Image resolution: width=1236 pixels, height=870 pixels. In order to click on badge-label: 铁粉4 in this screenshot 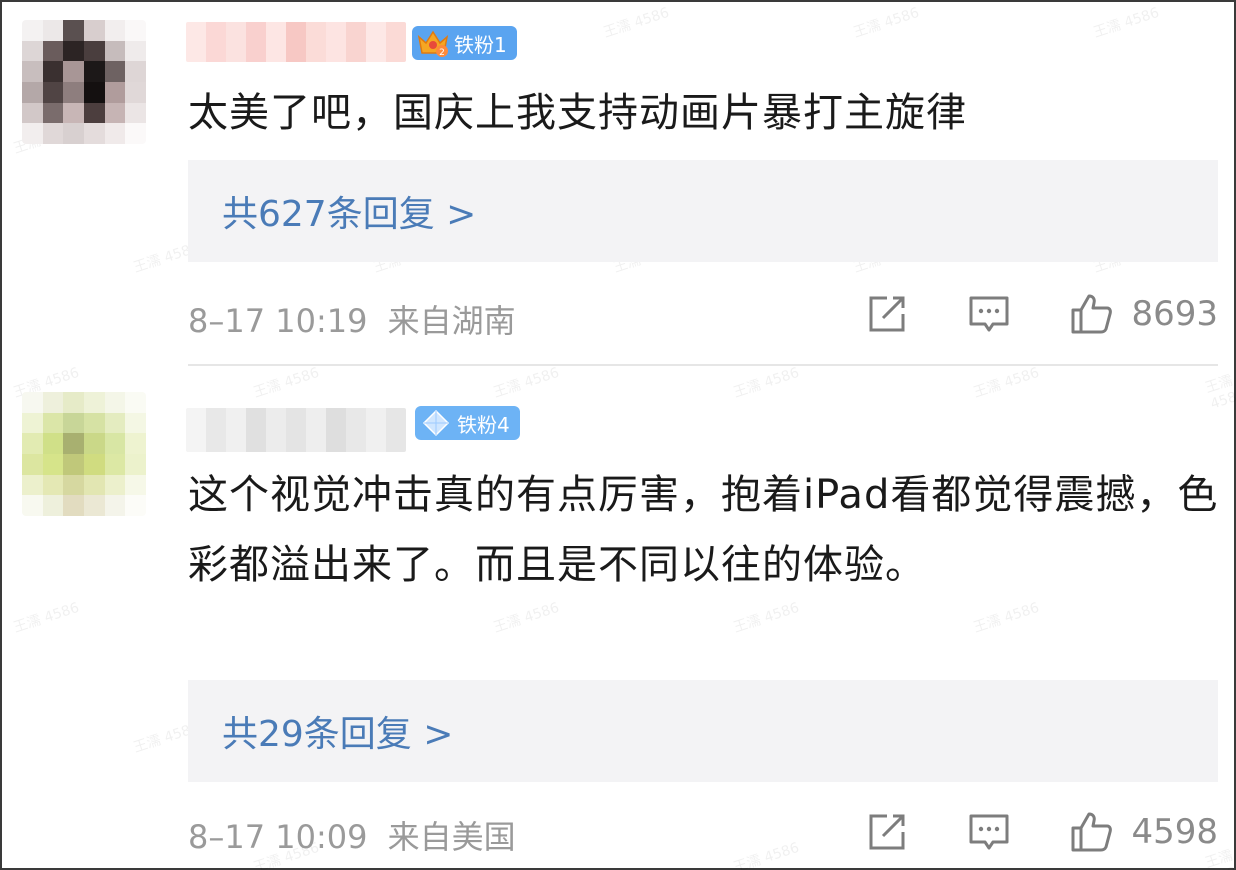, I will do `click(483, 424)`.